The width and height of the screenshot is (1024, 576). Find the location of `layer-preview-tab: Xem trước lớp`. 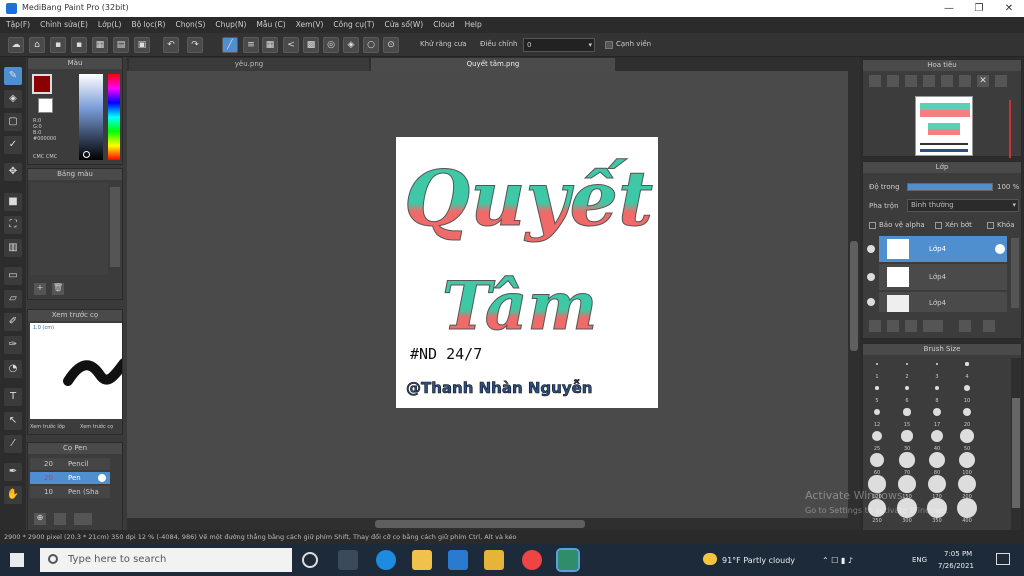

layer-preview-tab: Xem trước lớp is located at coordinates (47, 427).